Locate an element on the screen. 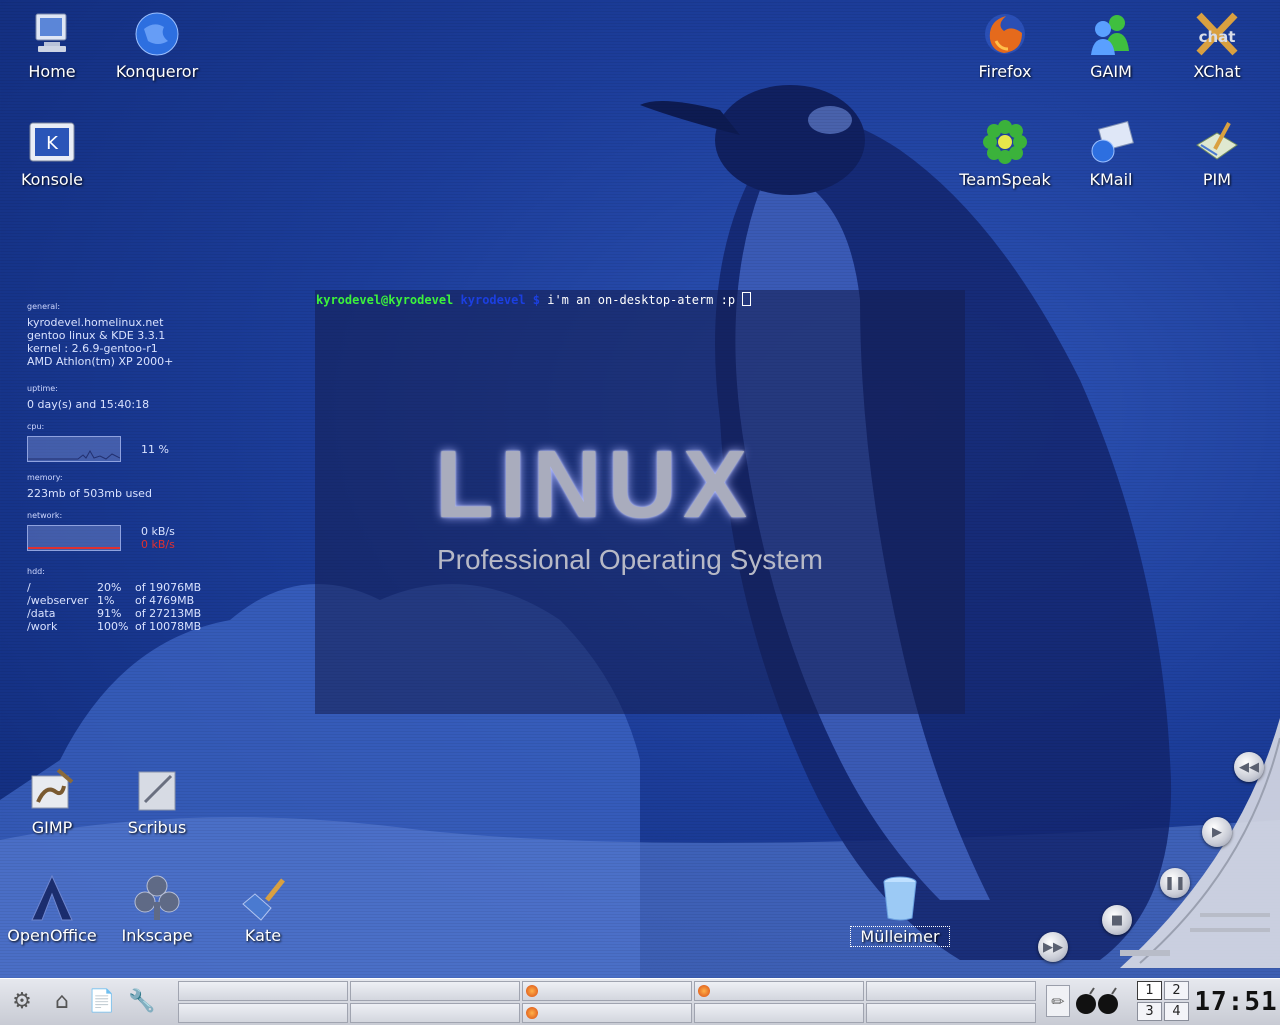  brush-icon is located at coordinates (263, 898).